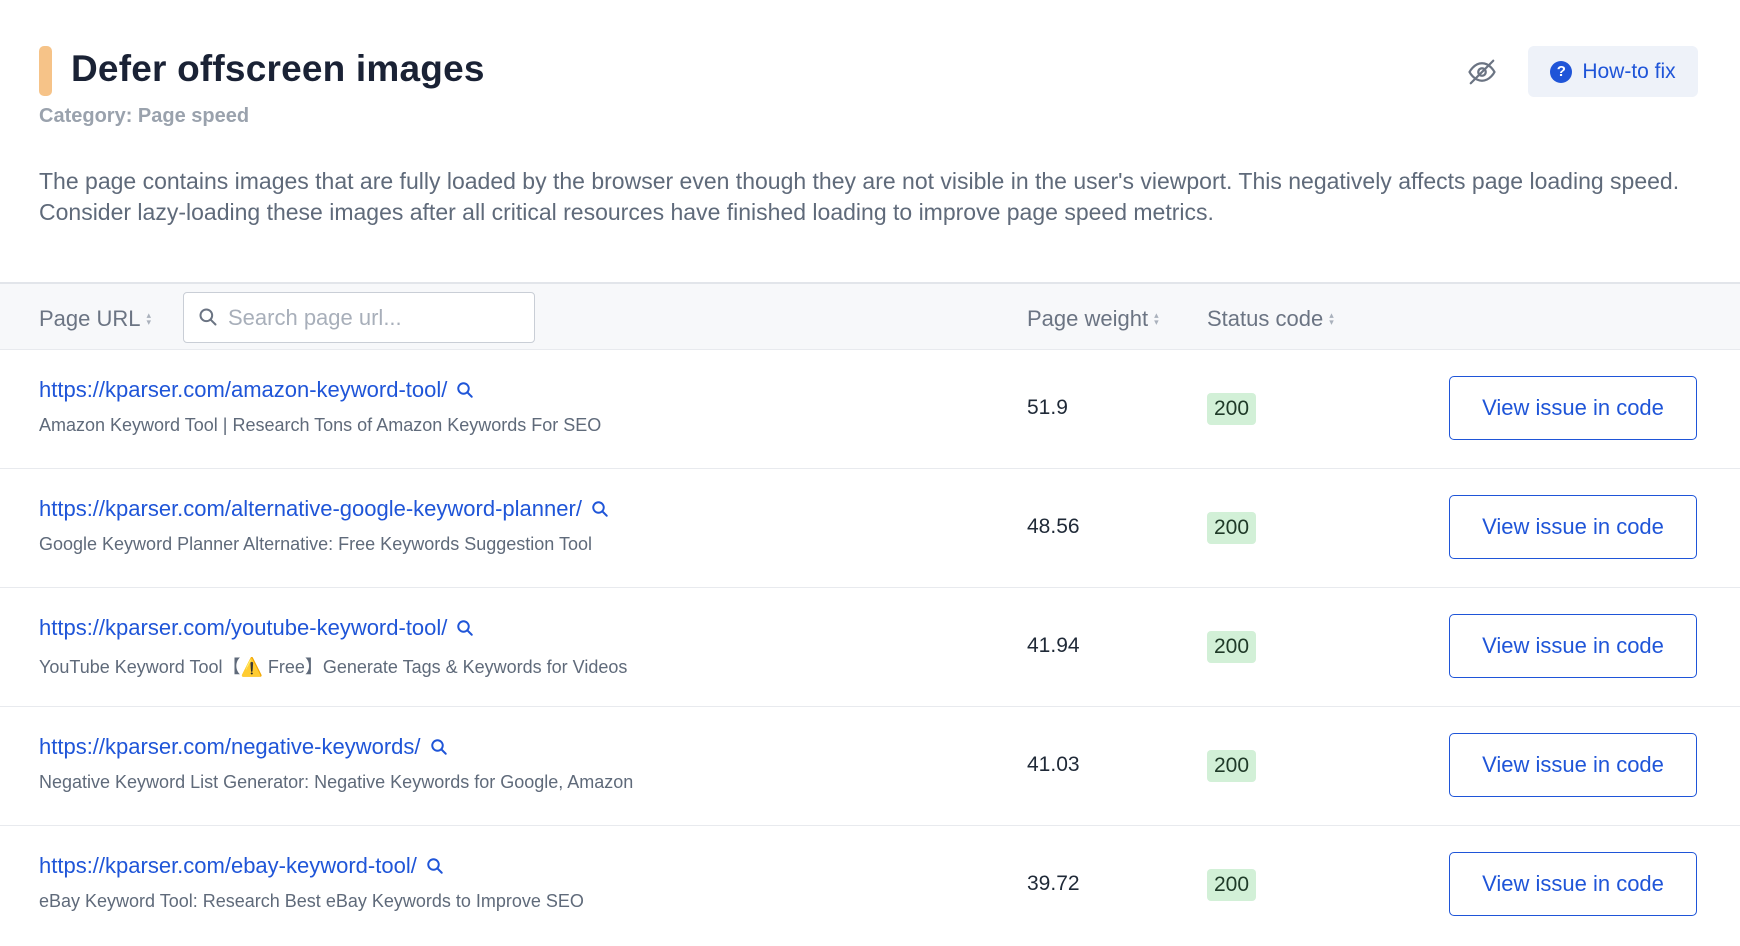 Image resolution: width=1740 pixels, height=946 pixels. I want to click on url-line: https://kparser.com/amazon-keyword-tool/, so click(256, 390).